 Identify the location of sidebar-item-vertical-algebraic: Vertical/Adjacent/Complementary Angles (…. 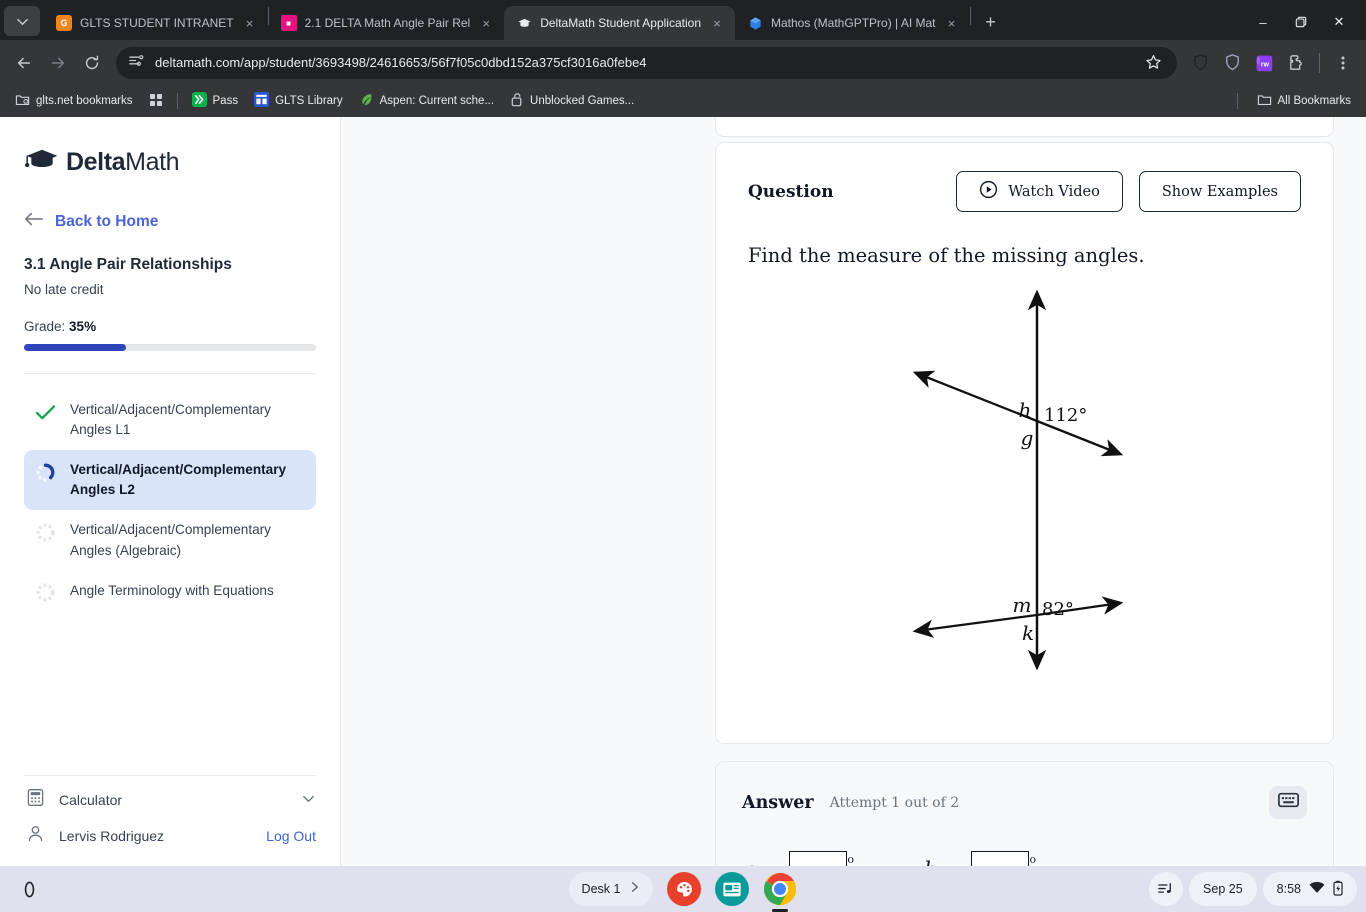
(170, 540).